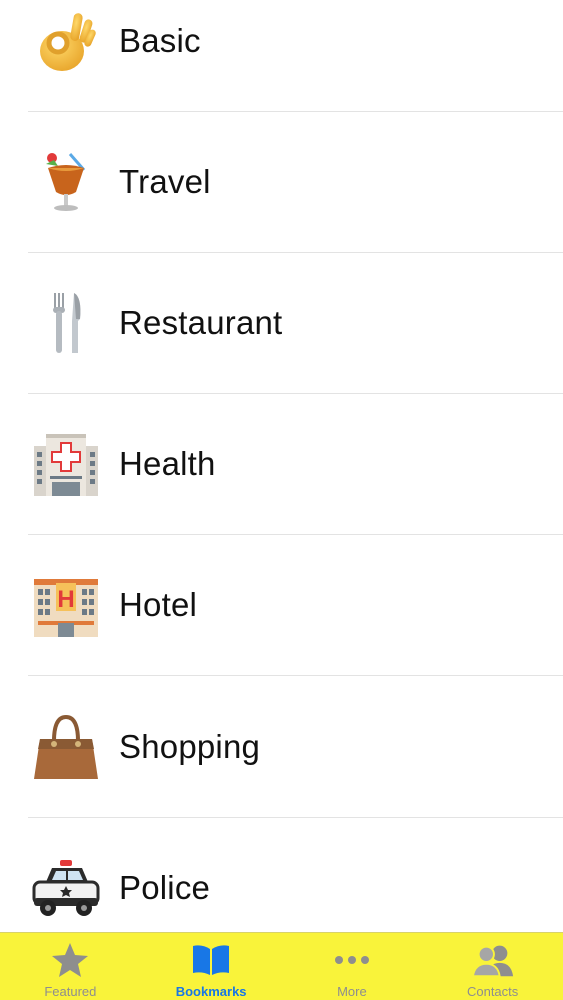  What do you see at coordinates (158, 604) in the screenshot?
I see `list-item-label: Hotel` at bounding box center [158, 604].